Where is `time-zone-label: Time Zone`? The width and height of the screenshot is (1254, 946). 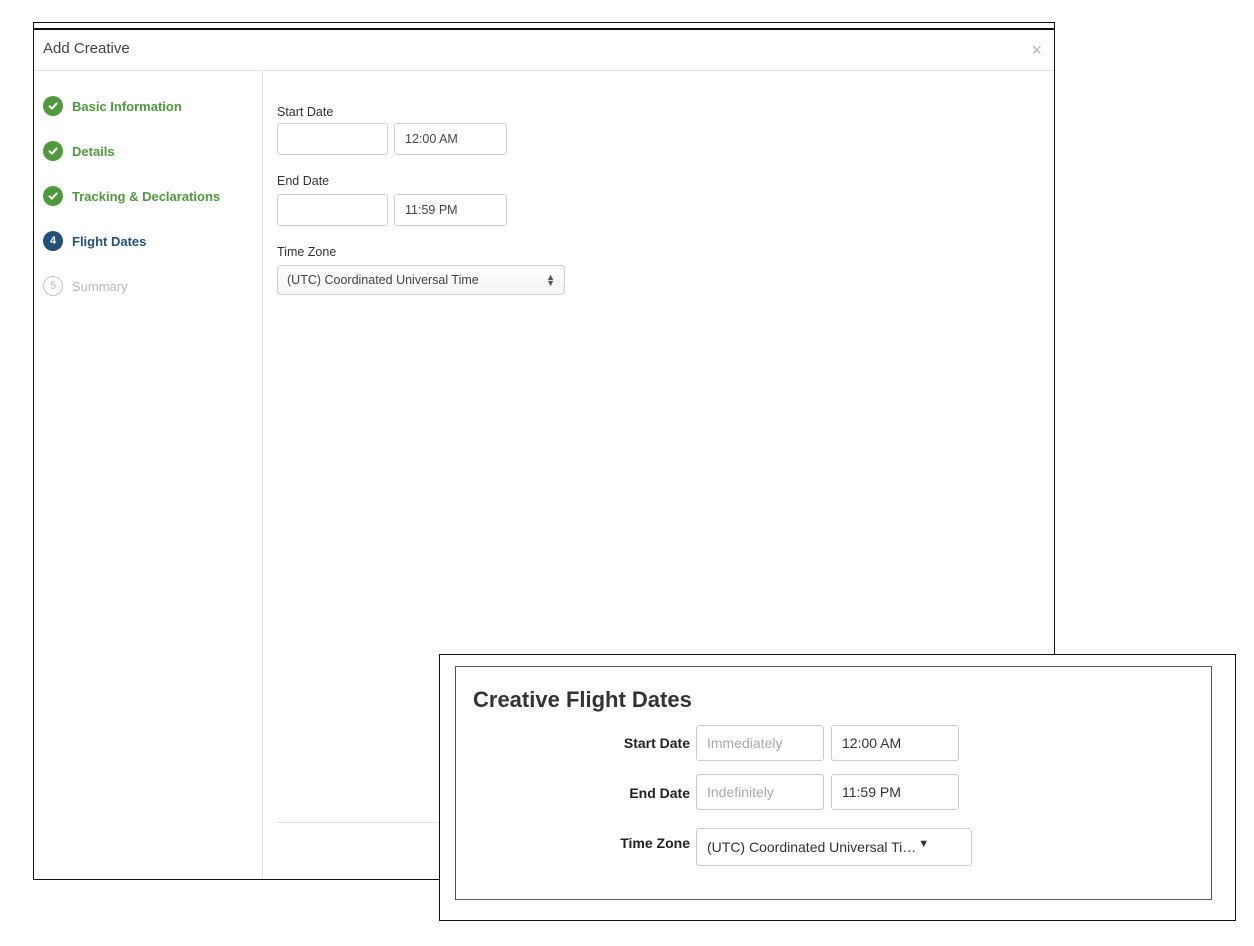 time-zone-label: Time Zone is located at coordinates (307, 252).